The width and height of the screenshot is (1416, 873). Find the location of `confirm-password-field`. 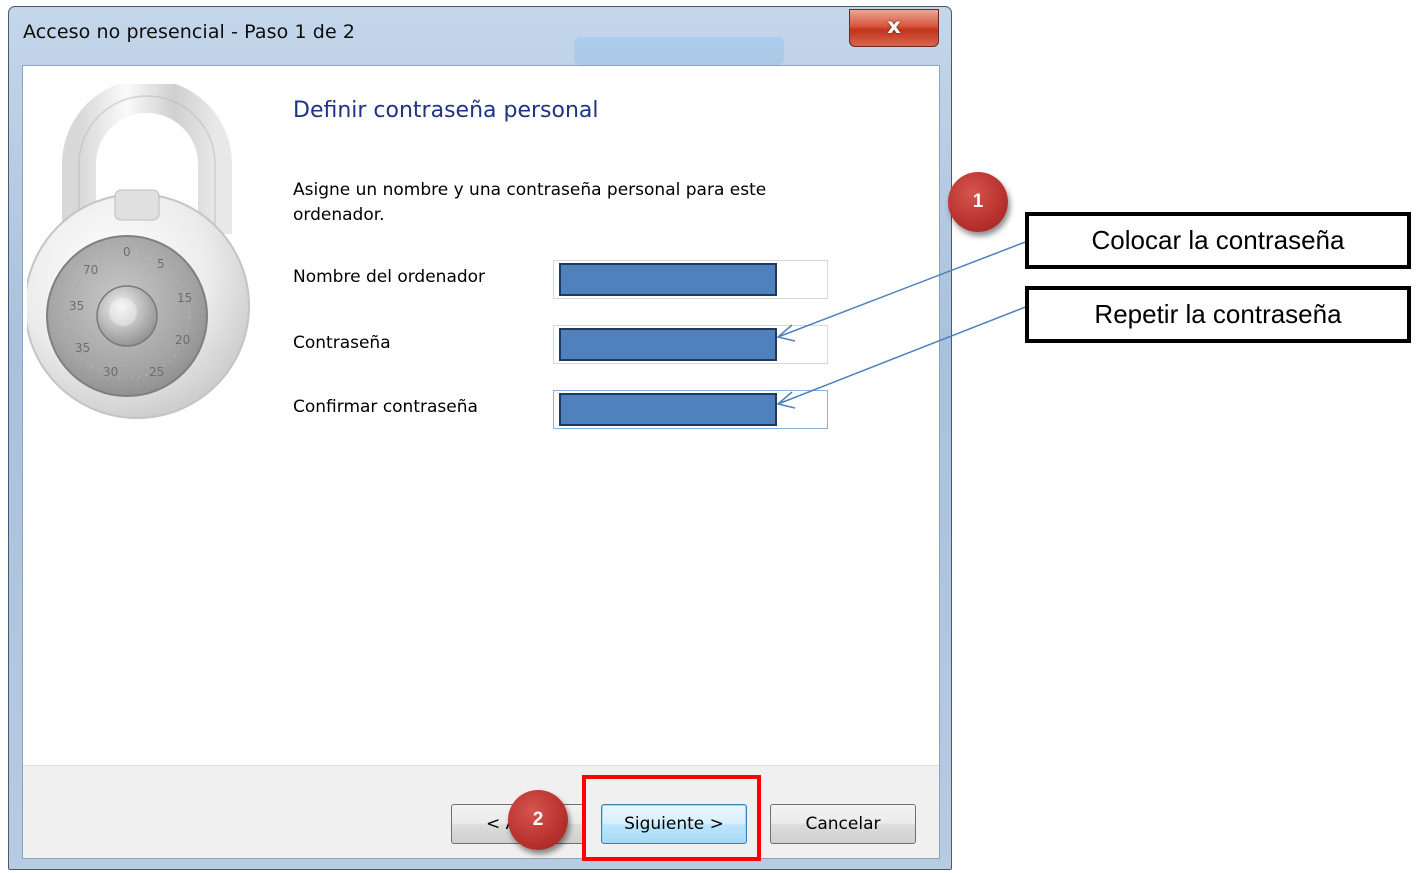

confirm-password-field is located at coordinates (690, 409).